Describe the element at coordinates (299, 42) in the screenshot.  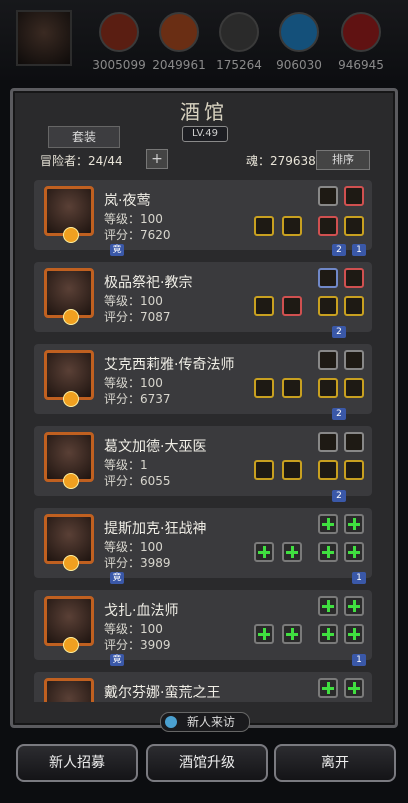
I see `resource-4: 906030` at that location.